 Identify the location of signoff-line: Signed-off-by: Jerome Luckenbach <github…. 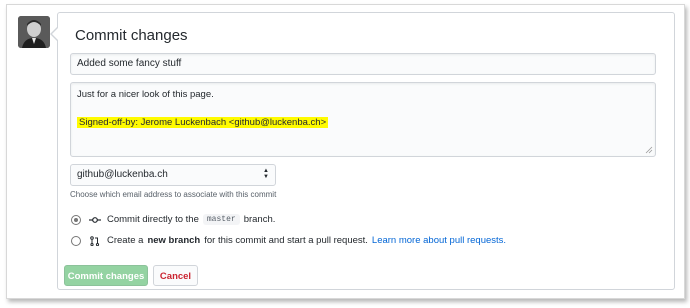
(203, 122).